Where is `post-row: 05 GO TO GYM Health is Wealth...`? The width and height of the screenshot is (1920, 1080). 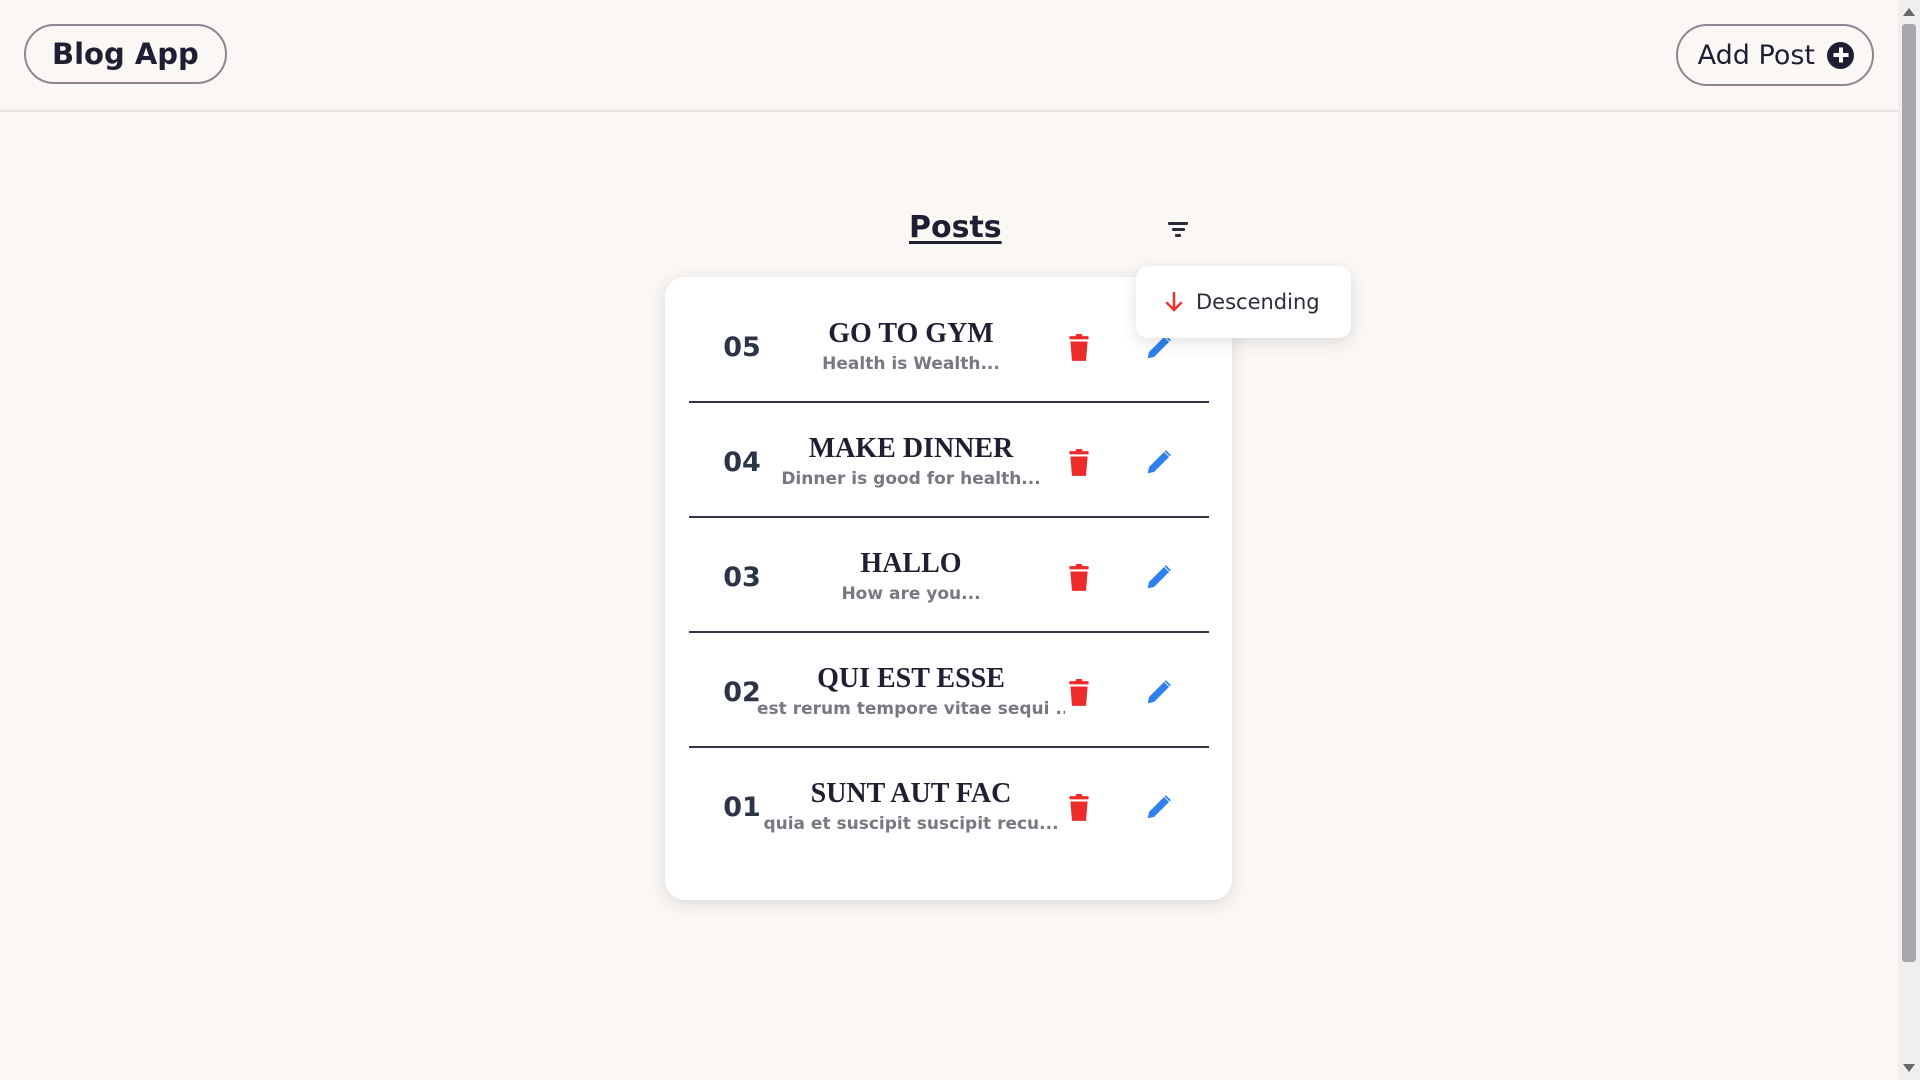
post-row: 05 GO TO GYM Health is Wealth... is located at coordinates (949, 345).